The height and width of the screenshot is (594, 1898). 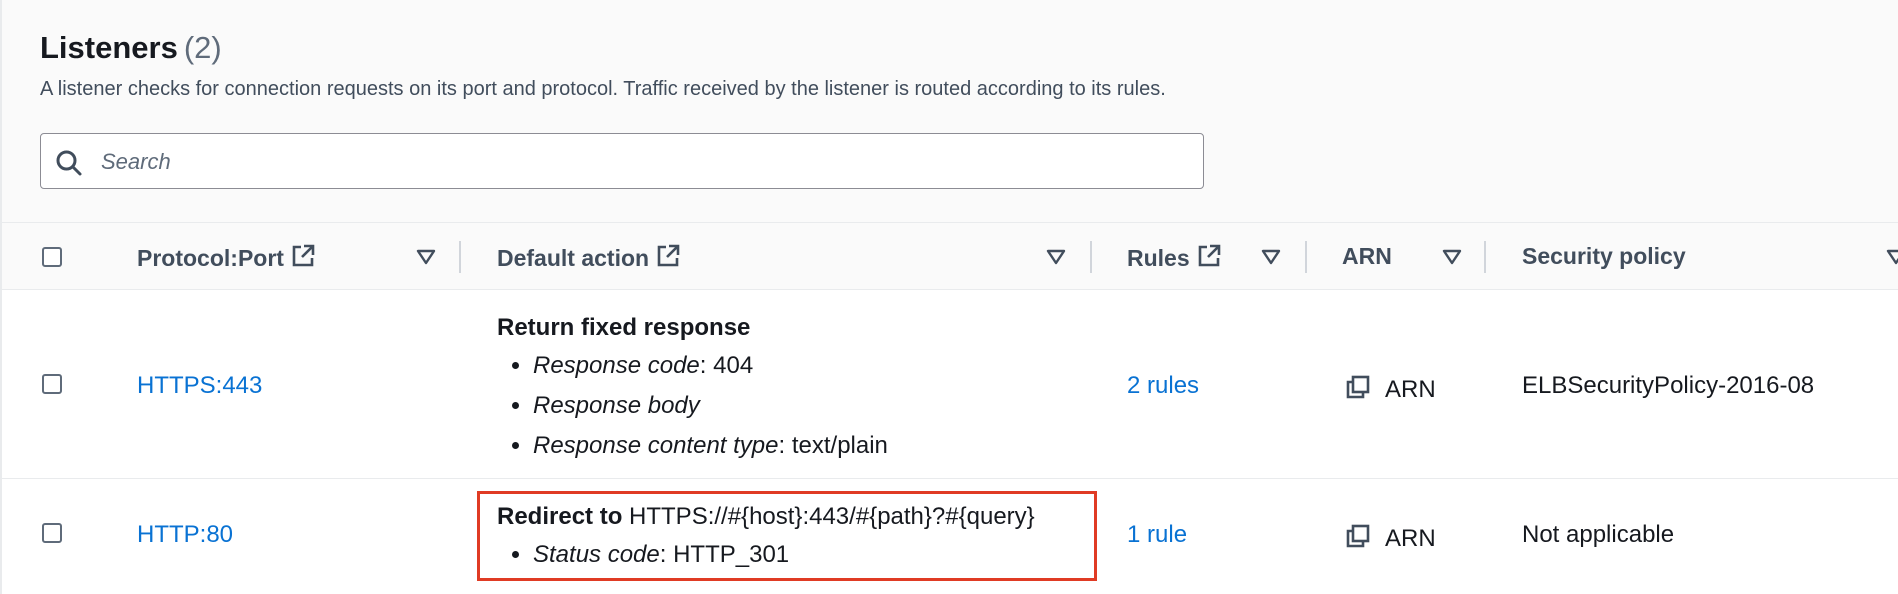 I want to click on protocol-port-link: HTTP:80, so click(x=185, y=535).